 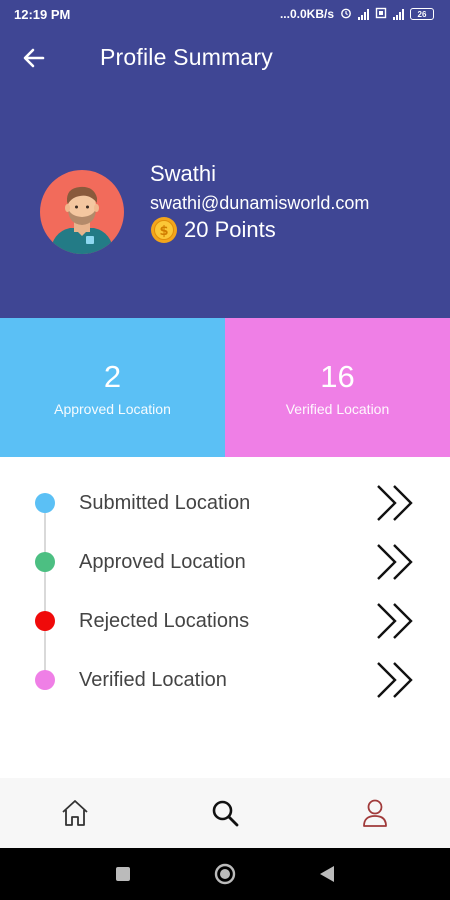 I want to click on list-item-label: Verified Location, so click(x=153, y=679).